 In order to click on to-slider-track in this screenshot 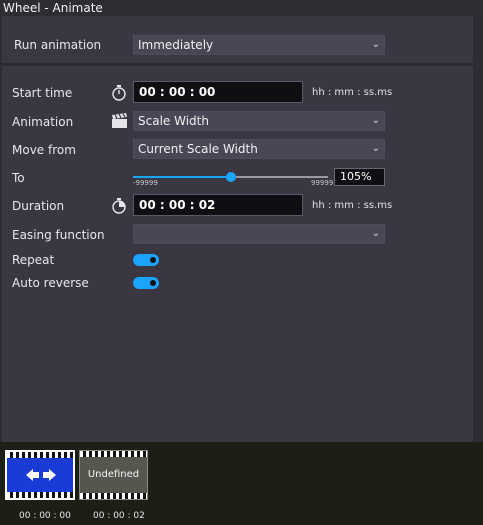, I will do `click(279, 177)`.